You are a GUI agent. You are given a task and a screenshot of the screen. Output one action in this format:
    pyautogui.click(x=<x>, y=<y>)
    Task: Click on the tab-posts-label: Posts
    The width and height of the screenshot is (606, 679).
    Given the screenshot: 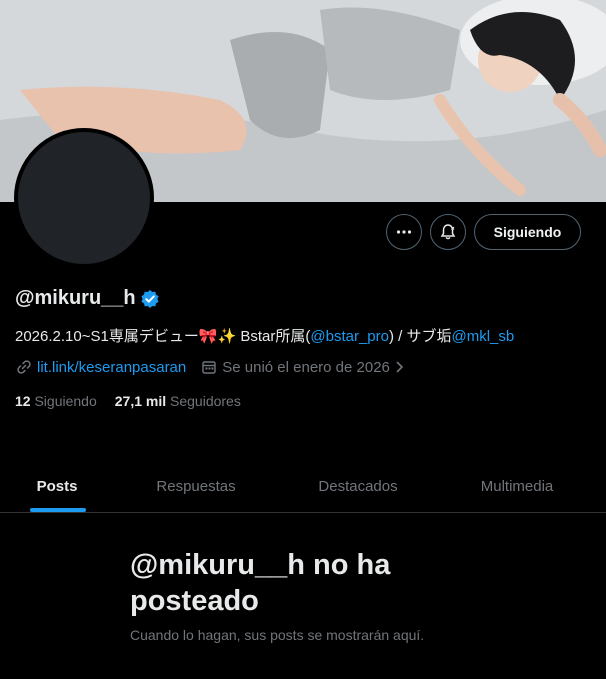 What is the action you would take?
    pyautogui.click(x=57, y=486)
    